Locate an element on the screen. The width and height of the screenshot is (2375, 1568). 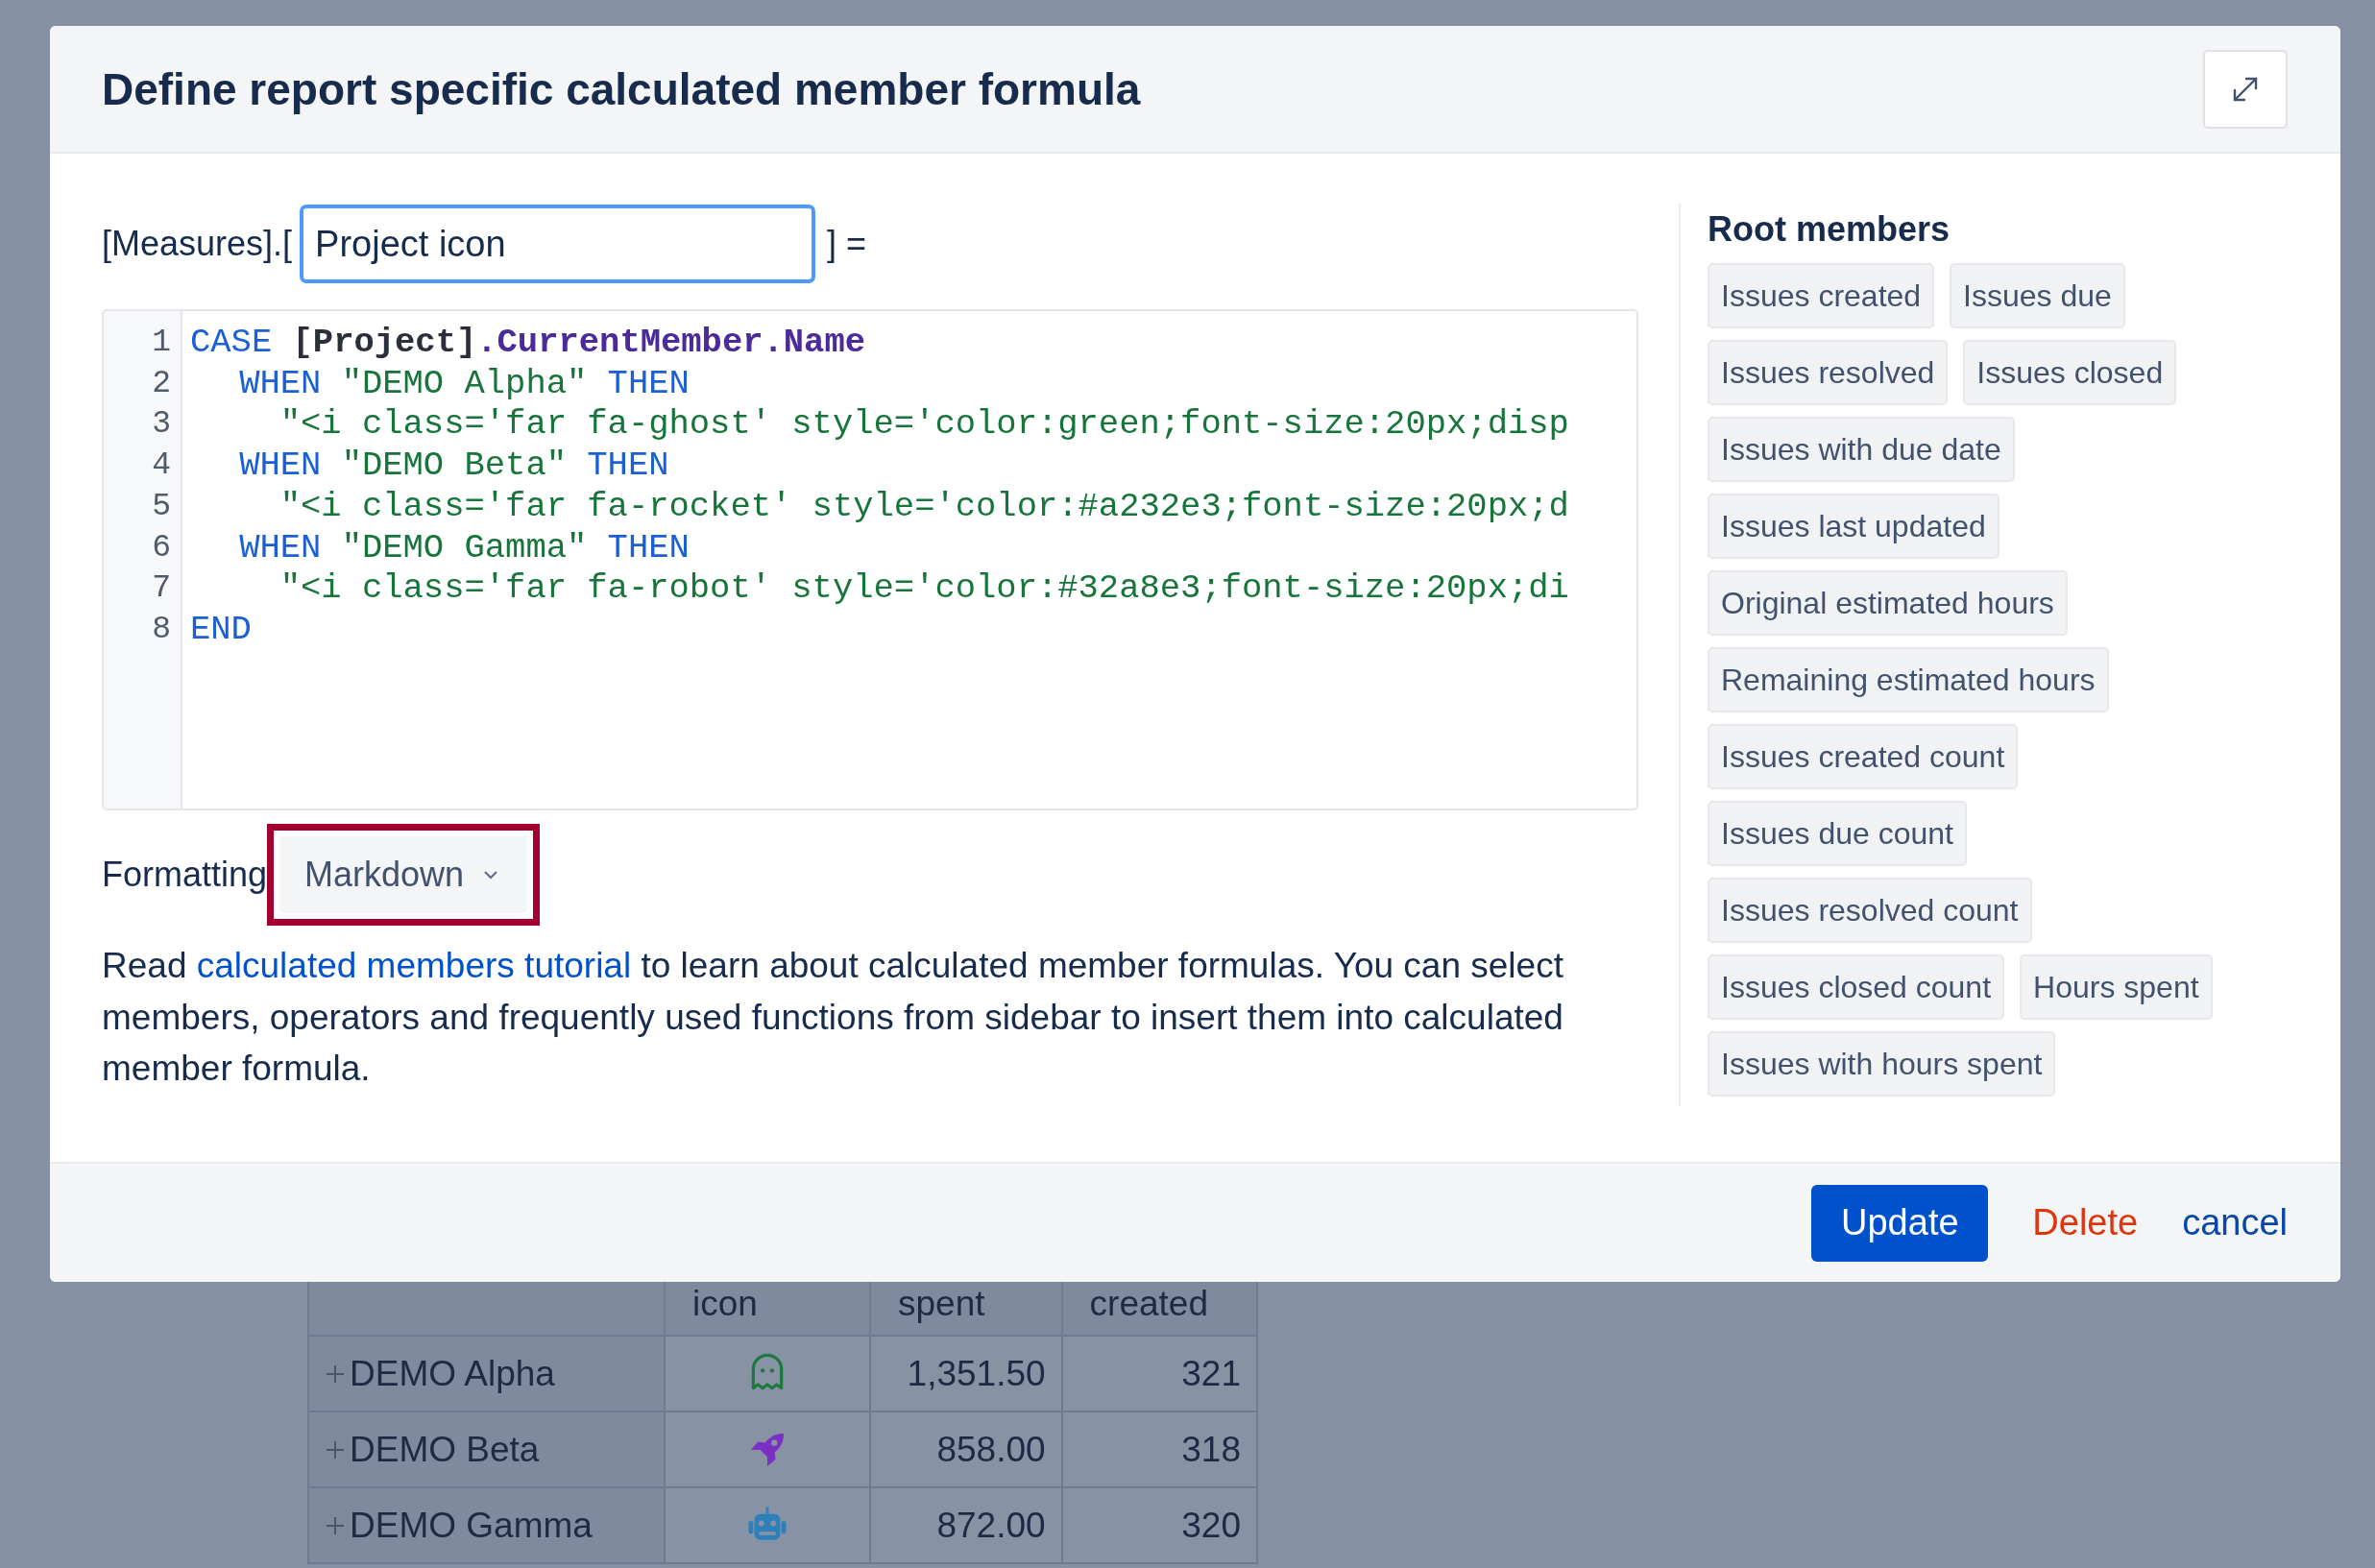
table-cell: 321 is located at coordinates (1159, 1373).